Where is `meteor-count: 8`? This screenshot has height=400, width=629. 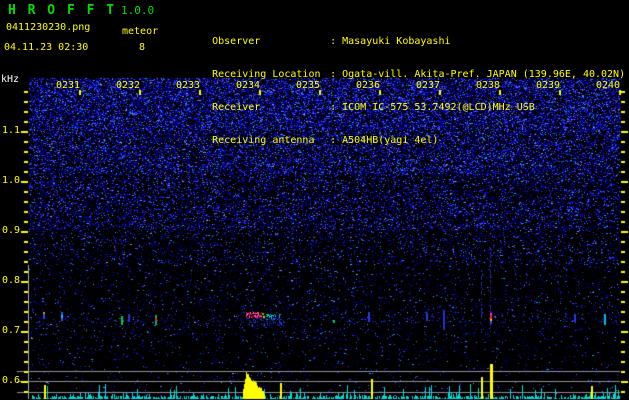
meteor-count: 8 is located at coordinates (142, 47).